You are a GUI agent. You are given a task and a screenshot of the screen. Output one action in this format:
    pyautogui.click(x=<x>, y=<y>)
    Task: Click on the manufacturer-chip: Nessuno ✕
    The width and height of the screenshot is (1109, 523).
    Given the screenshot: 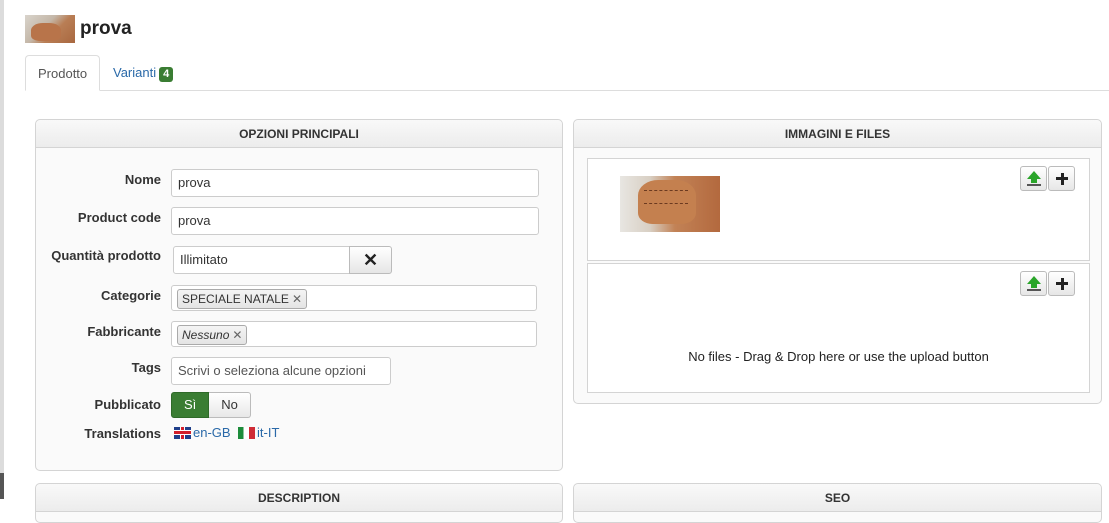 What is the action you would take?
    pyautogui.click(x=212, y=335)
    